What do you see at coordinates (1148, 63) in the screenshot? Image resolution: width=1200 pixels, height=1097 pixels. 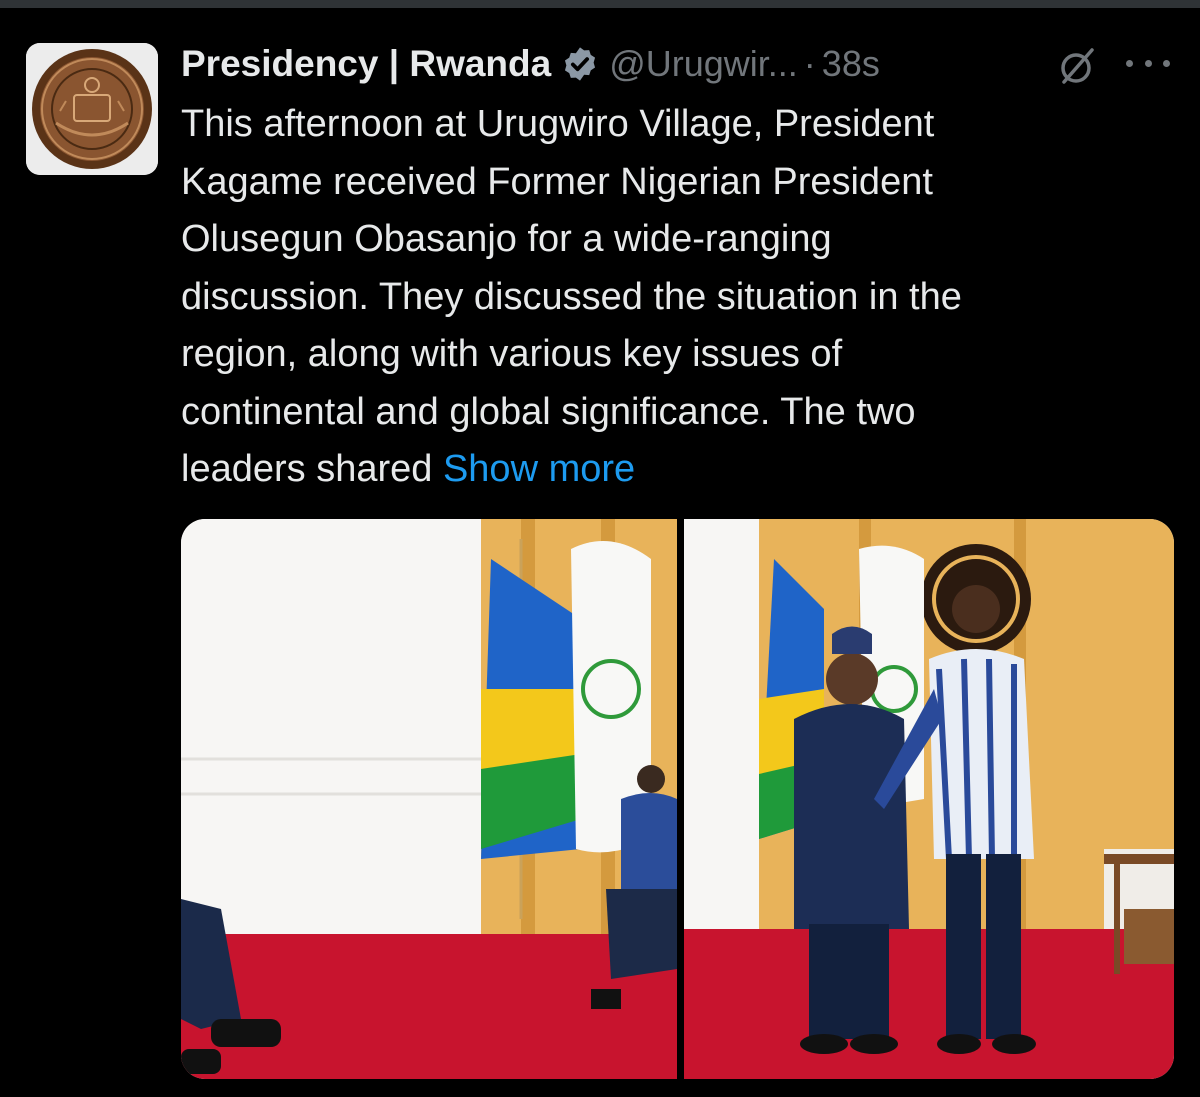 I see `more-options-icon` at bounding box center [1148, 63].